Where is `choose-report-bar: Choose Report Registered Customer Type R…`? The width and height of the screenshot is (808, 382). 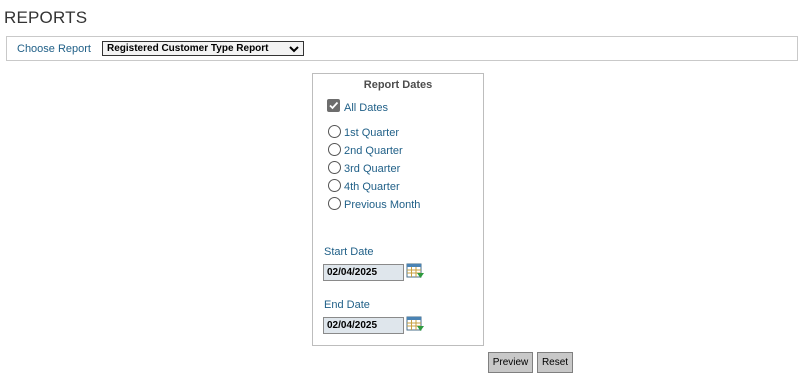 choose-report-bar: Choose Report Registered Customer Type R… is located at coordinates (402, 48).